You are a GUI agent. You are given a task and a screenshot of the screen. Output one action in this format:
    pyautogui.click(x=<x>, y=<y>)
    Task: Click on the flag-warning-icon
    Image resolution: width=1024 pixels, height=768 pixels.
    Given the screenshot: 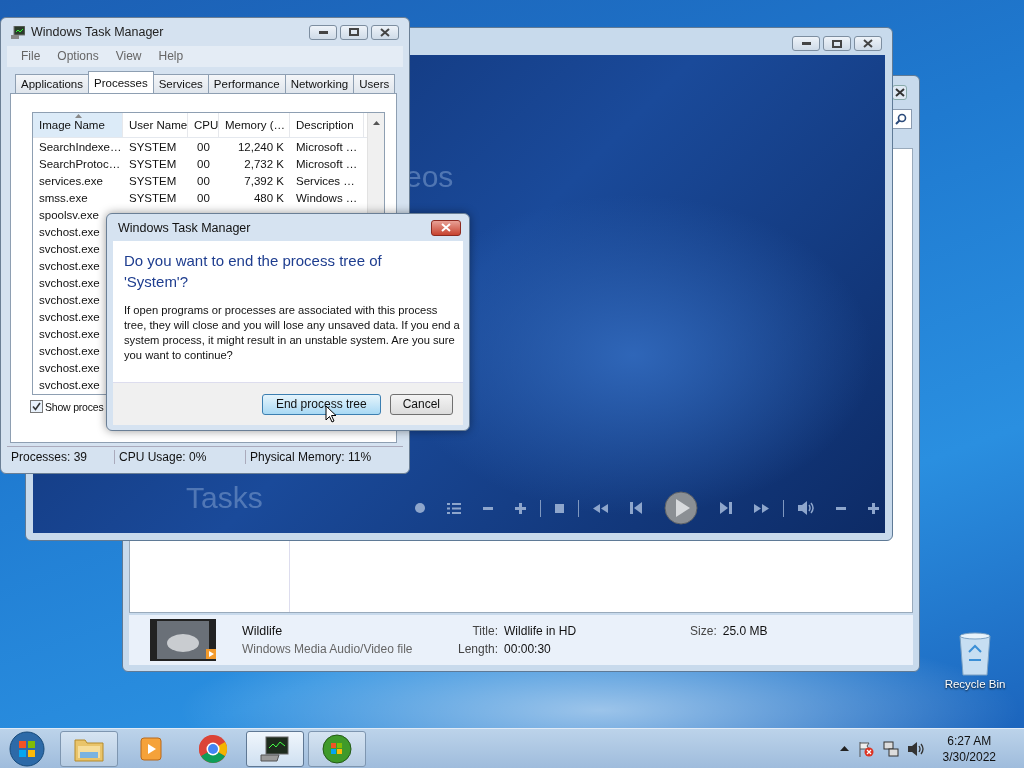 What is the action you would take?
    pyautogui.click(x=865, y=748)
    